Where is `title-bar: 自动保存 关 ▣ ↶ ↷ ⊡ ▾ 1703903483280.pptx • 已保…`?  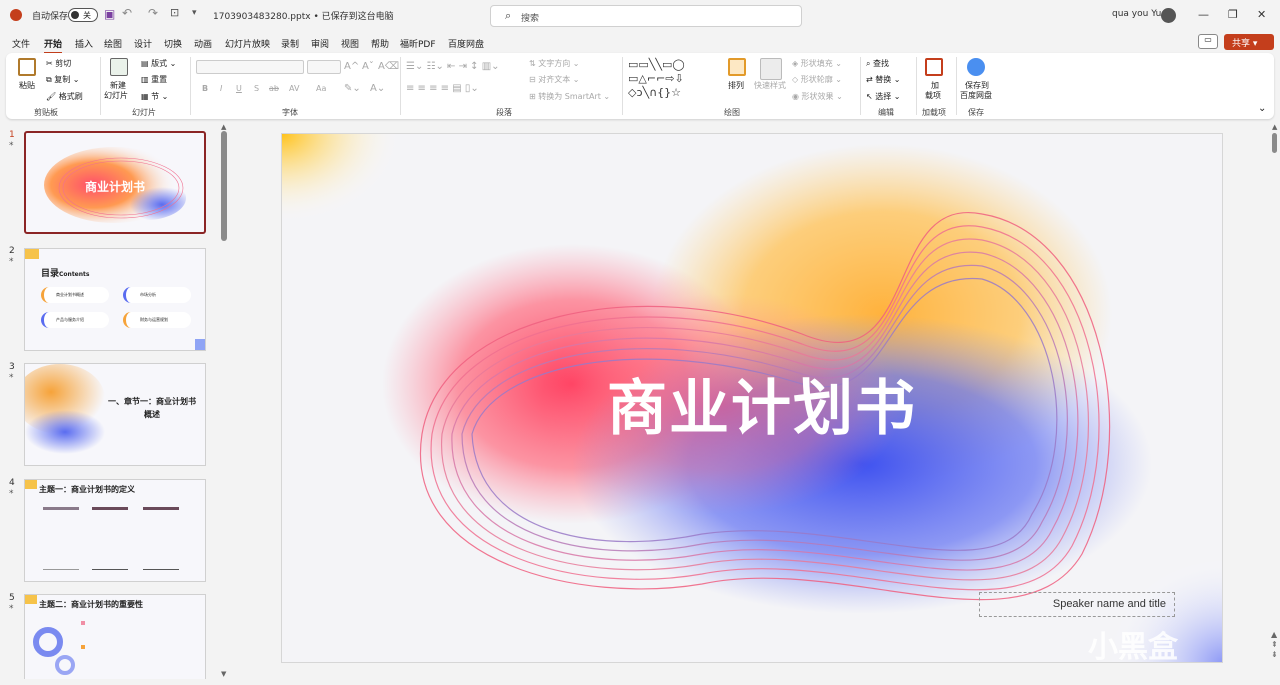
title-bar: 自动保存 关 ▣ ↶ ↷ ⊡ ▾ 1703903483280.pptx • 已保… is located at coordinates (640, 16).